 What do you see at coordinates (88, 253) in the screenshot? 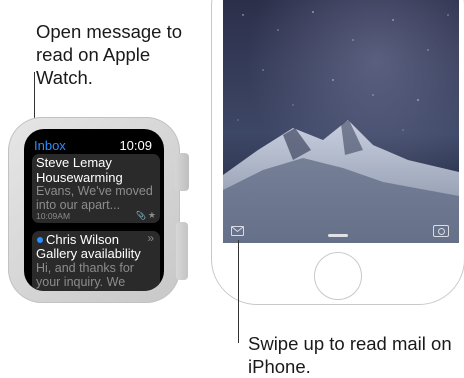
I see `message-subject: Gallery availability` at bounding box center [88, 253].